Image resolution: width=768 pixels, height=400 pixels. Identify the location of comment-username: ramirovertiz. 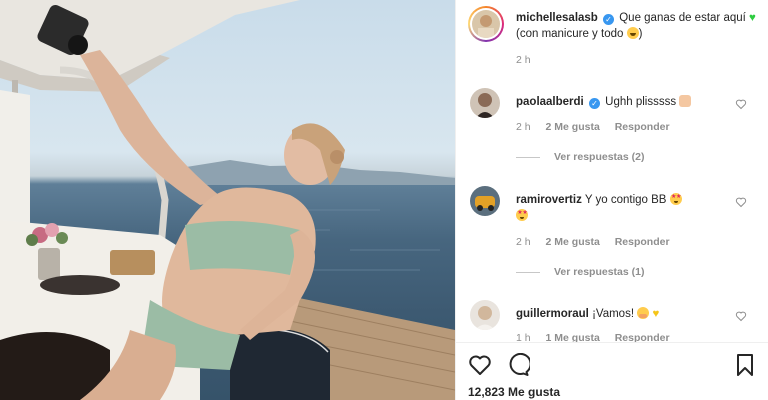
(549, 200).